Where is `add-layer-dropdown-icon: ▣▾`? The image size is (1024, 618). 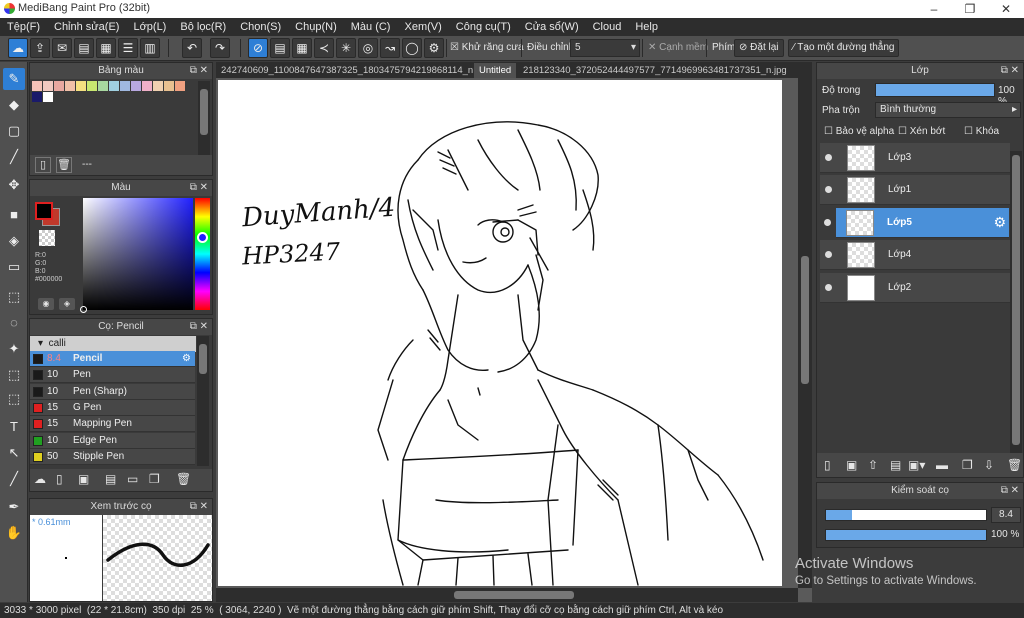 add-layer-dropdown-icon: ▣▾ is located at coordinates (916, 465).